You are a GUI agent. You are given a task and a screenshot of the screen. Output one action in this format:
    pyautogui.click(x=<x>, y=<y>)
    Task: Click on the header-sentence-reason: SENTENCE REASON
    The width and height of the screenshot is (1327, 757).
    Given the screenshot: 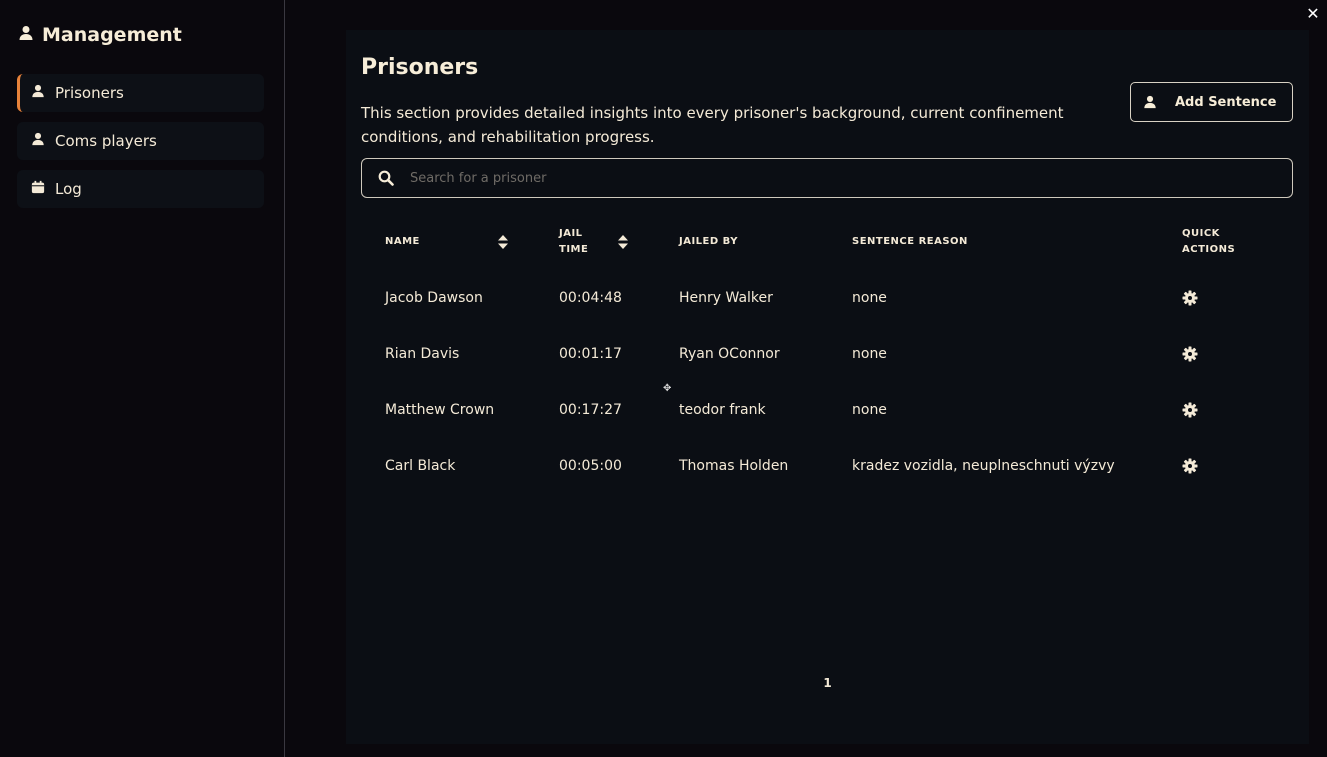 What is the action you would take?
    pyautogui.click(x=910, y=241)
    